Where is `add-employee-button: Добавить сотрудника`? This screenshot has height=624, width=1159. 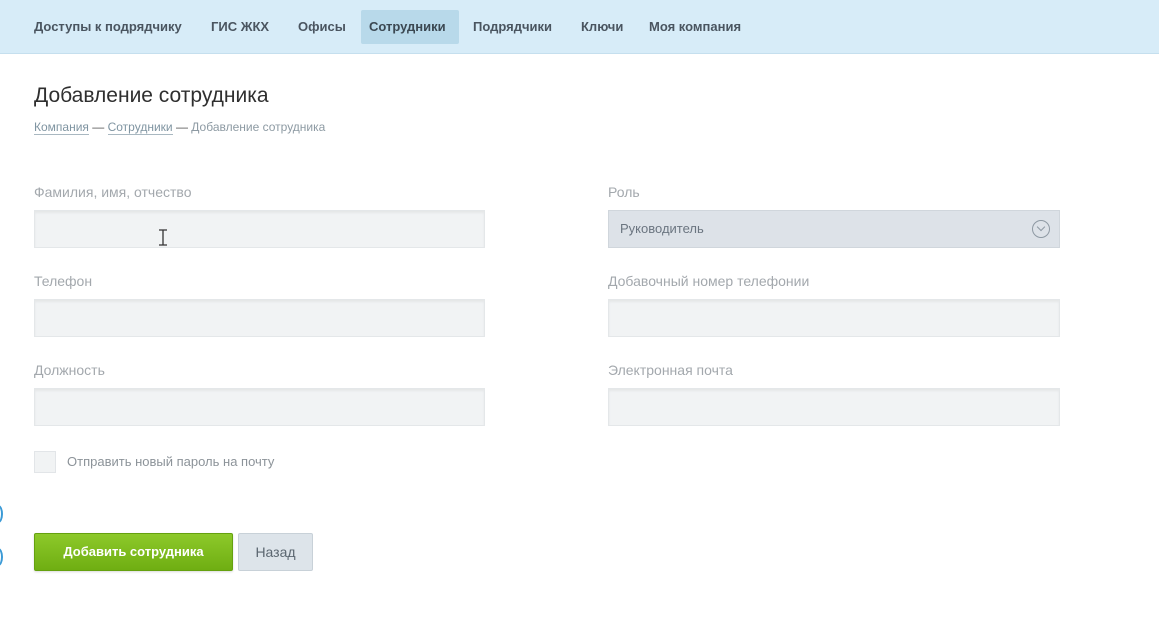 add-employee-button: Добавить сотрудника is located at coordinates (133, 552).